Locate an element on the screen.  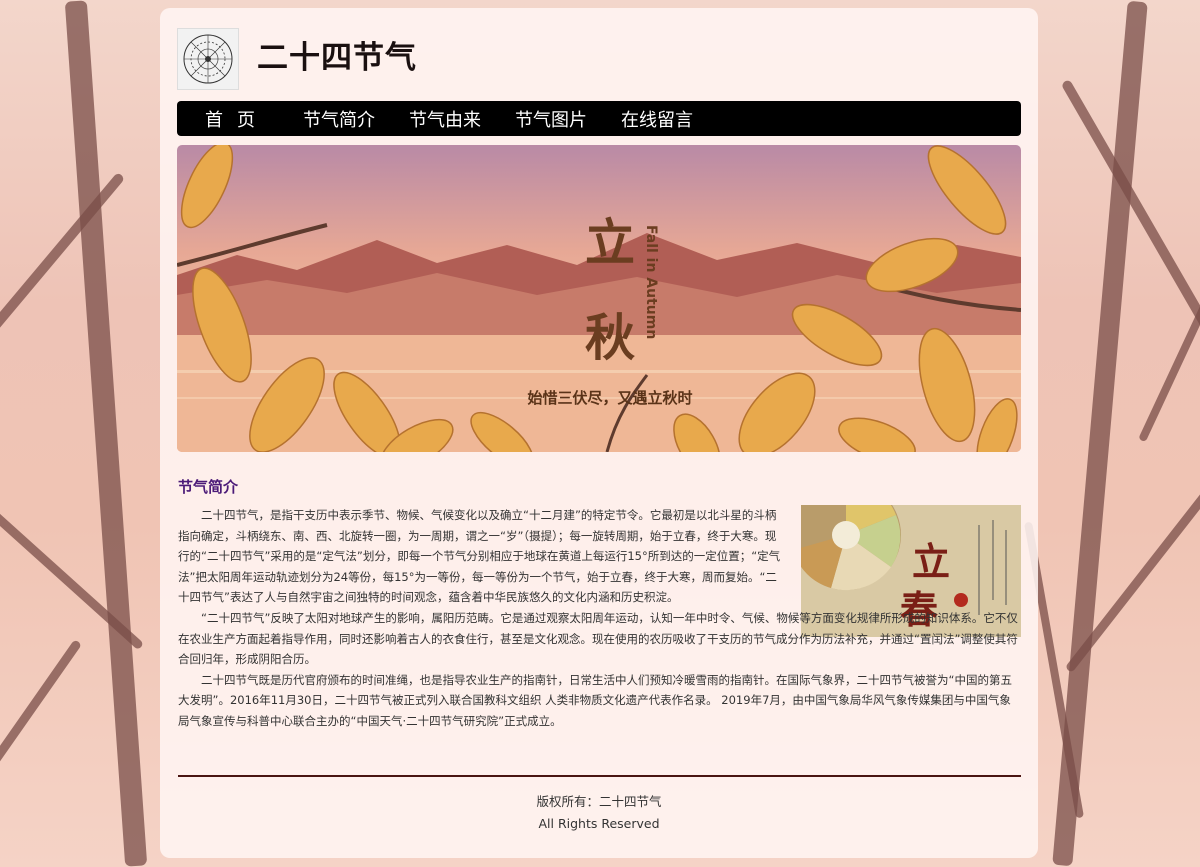
site-footer: 版权所有：二十四节气 All Rights Reserved is located at coordinates (599, 813).